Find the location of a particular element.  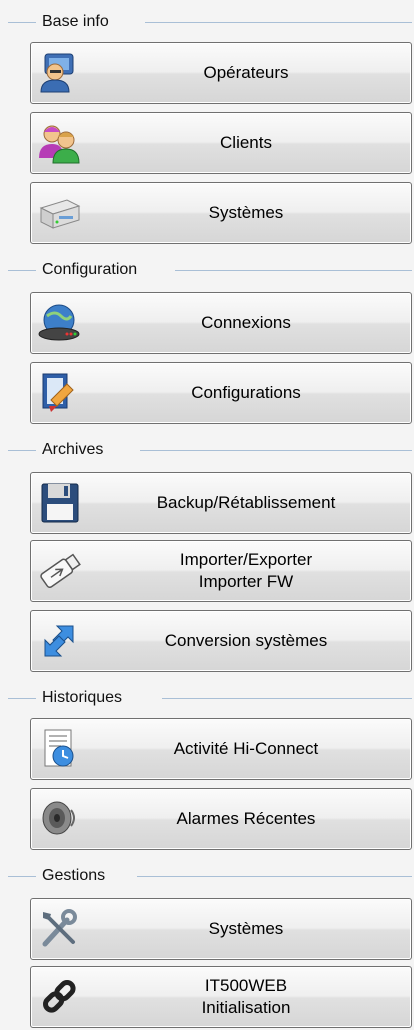

group-header-configuration: Configuration is located at coordinates (207, 270).